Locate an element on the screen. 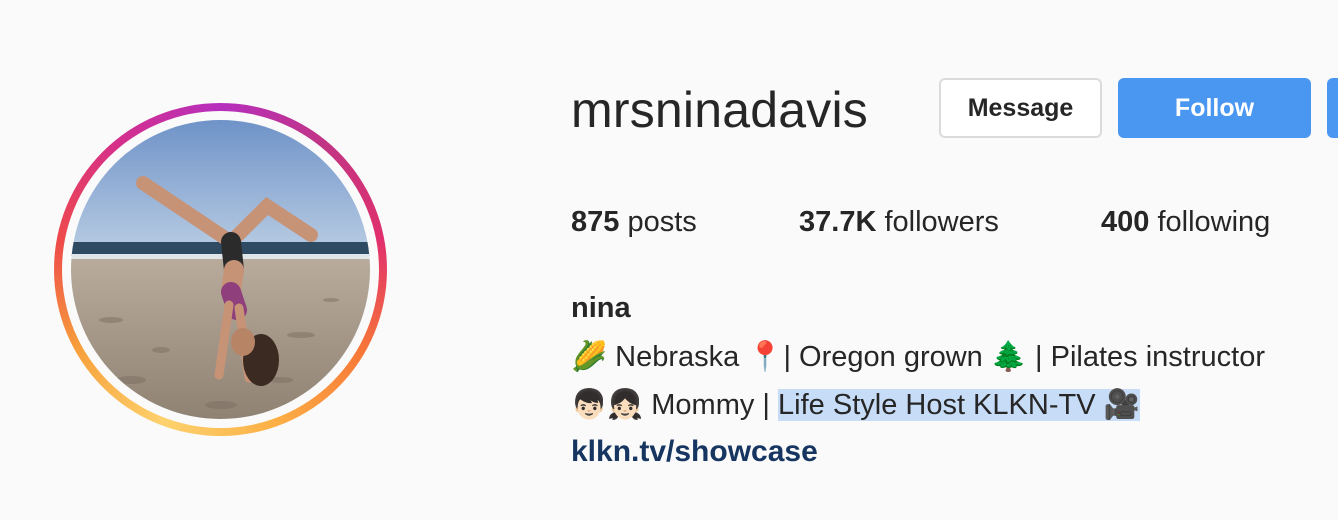 Image resolution: width=1338 pixels, height=520 pixels. stat-posts: 875 posts is located at coordinates (634, 222).